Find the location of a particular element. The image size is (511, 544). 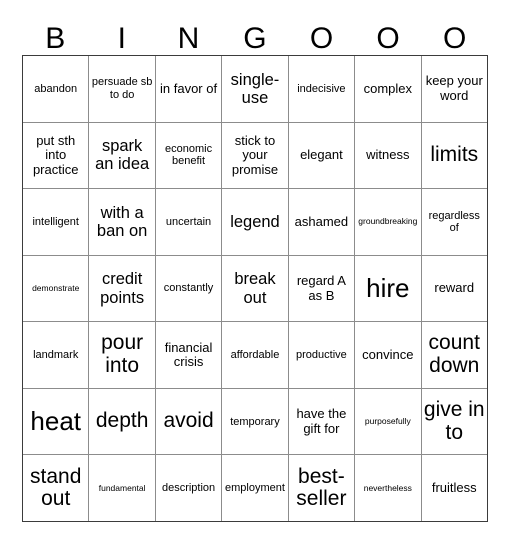

bingo-cell-label: depth is located at coordinates (122, 421).